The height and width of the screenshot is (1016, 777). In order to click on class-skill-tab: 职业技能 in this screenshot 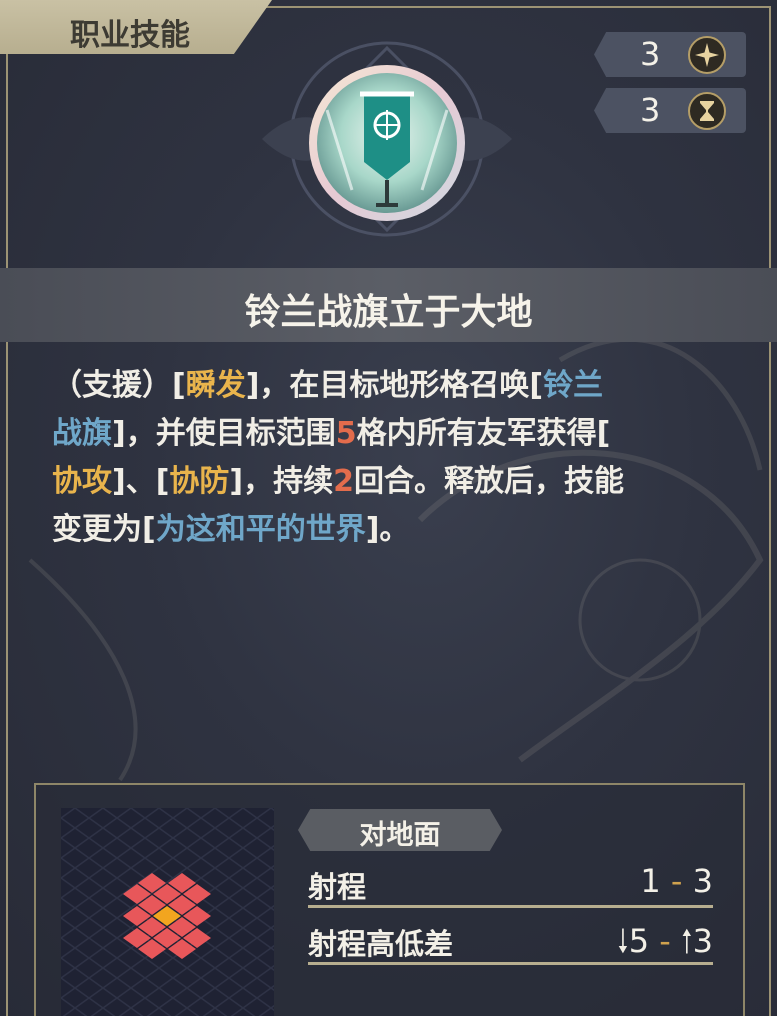, I will do `click(136, 27)`.